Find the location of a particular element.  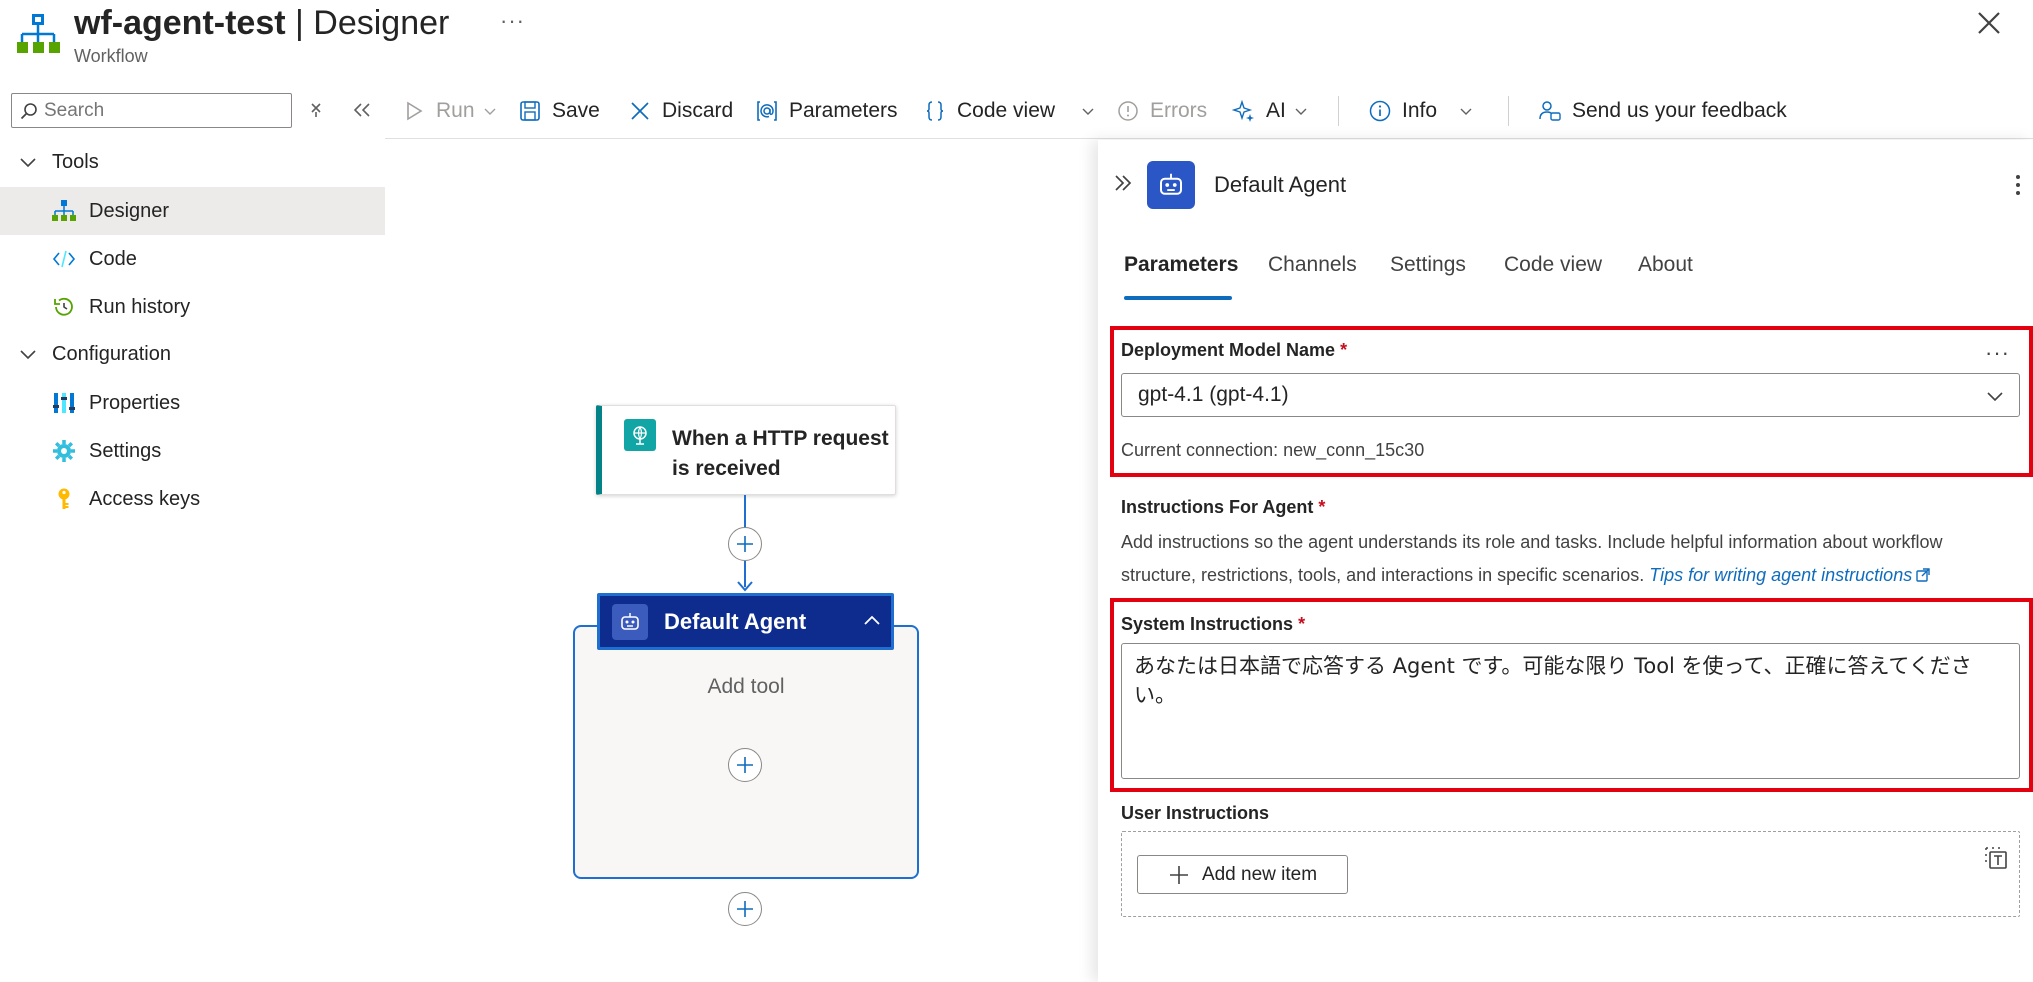

panel-title: Default Agent is located at coordinates (1280, 184).